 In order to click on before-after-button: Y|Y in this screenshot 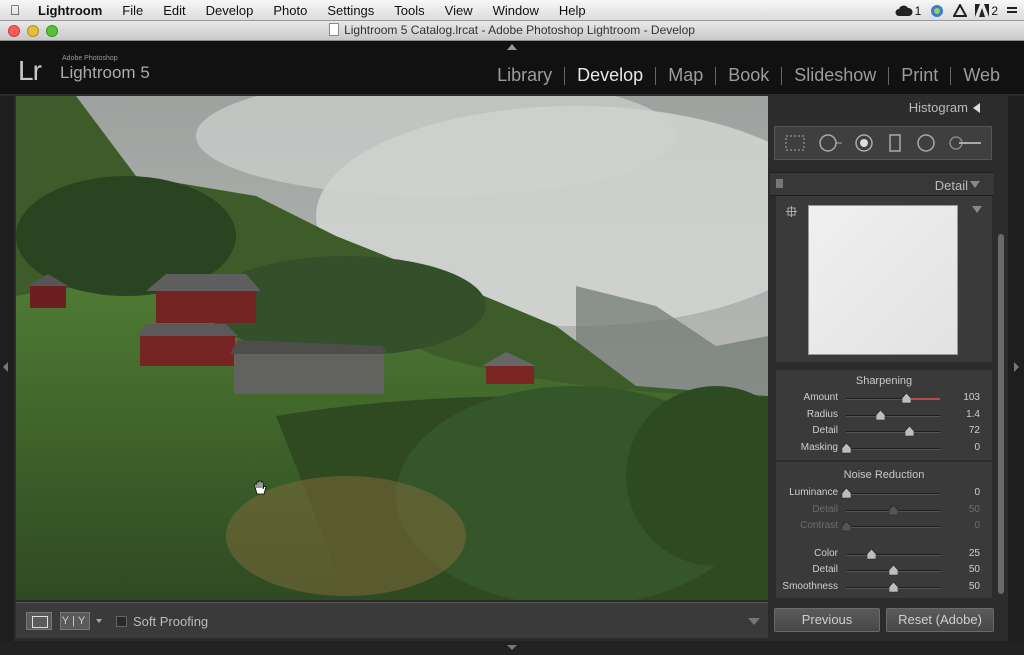, I will do `click(75, 621)`.